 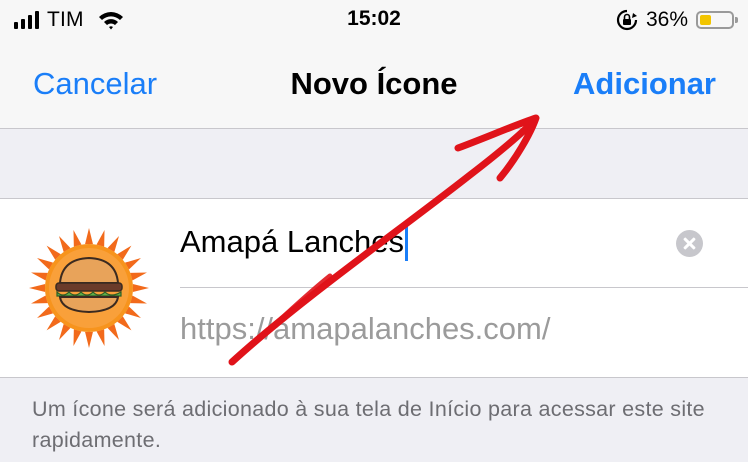 What do you see at coordinates (450, 242) in the screenshot?
I see `name-input: Amapá Lanches` at bounding box center [450, 242].